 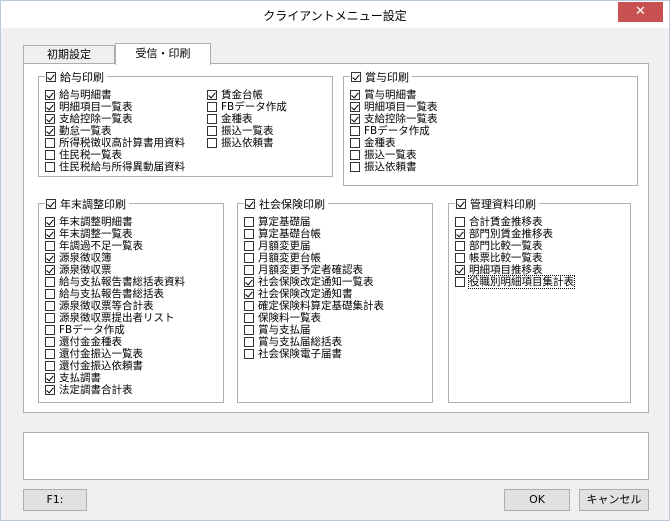 I want to click on social-insurance-item-4: 月額変更台帳, so click(x=314, y=258).